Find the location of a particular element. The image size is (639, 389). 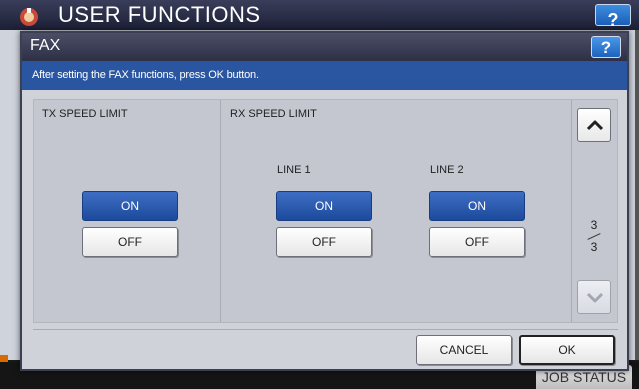

dialog-title-bar: FAX ? is located at coordinates (324, 47).